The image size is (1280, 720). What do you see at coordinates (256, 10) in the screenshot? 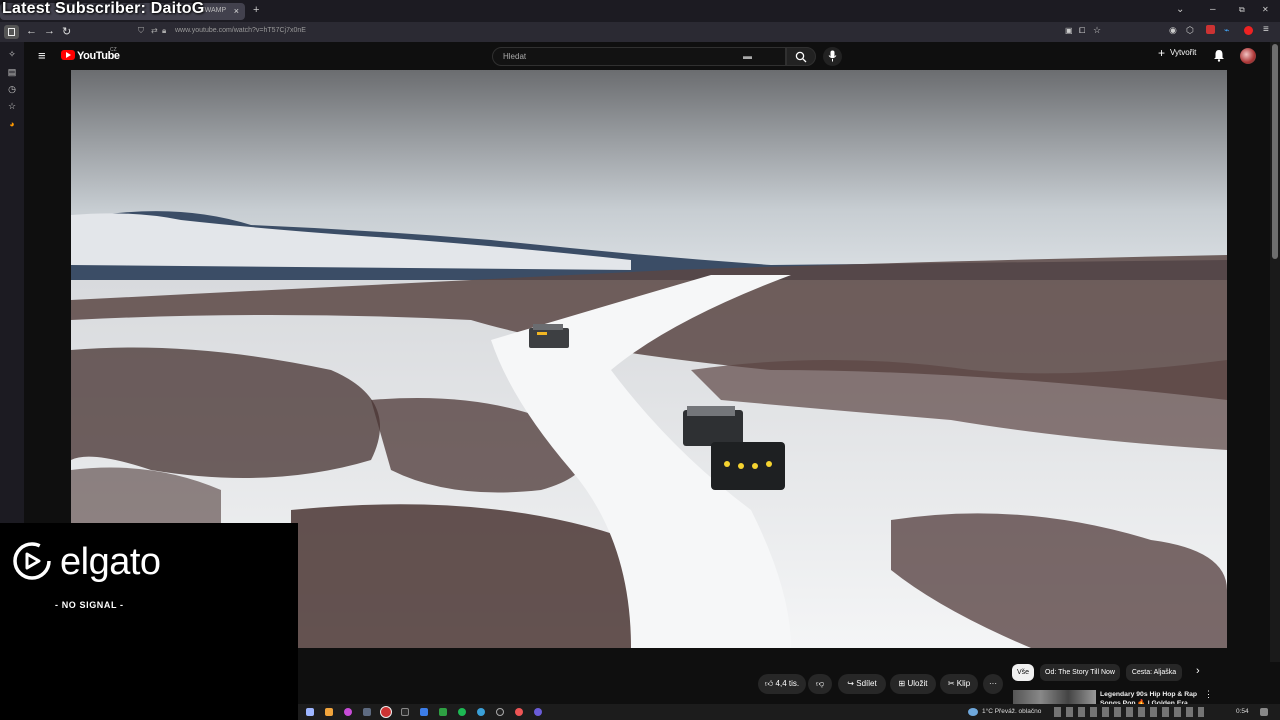
I see `new-tab-button: +` at bounding box center [256, 10].